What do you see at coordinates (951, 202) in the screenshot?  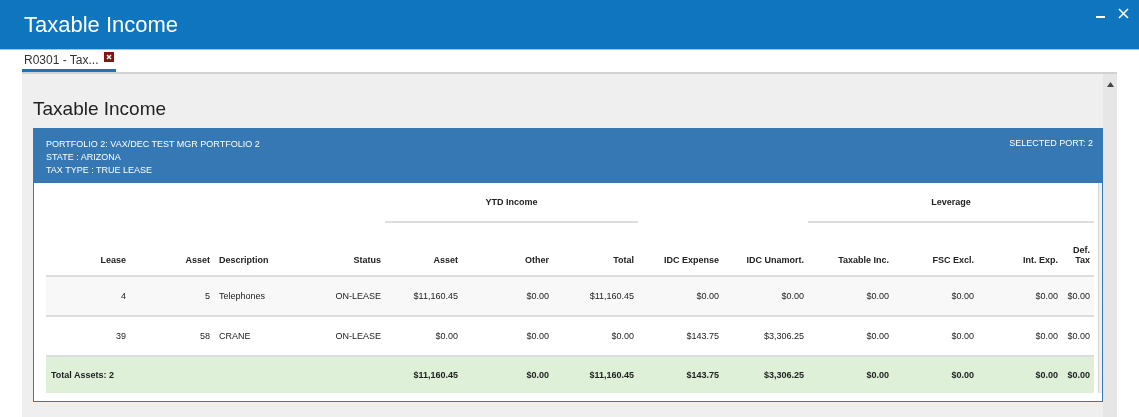 I see `column-group-header: Leverage` at bounding box center [951, 202].